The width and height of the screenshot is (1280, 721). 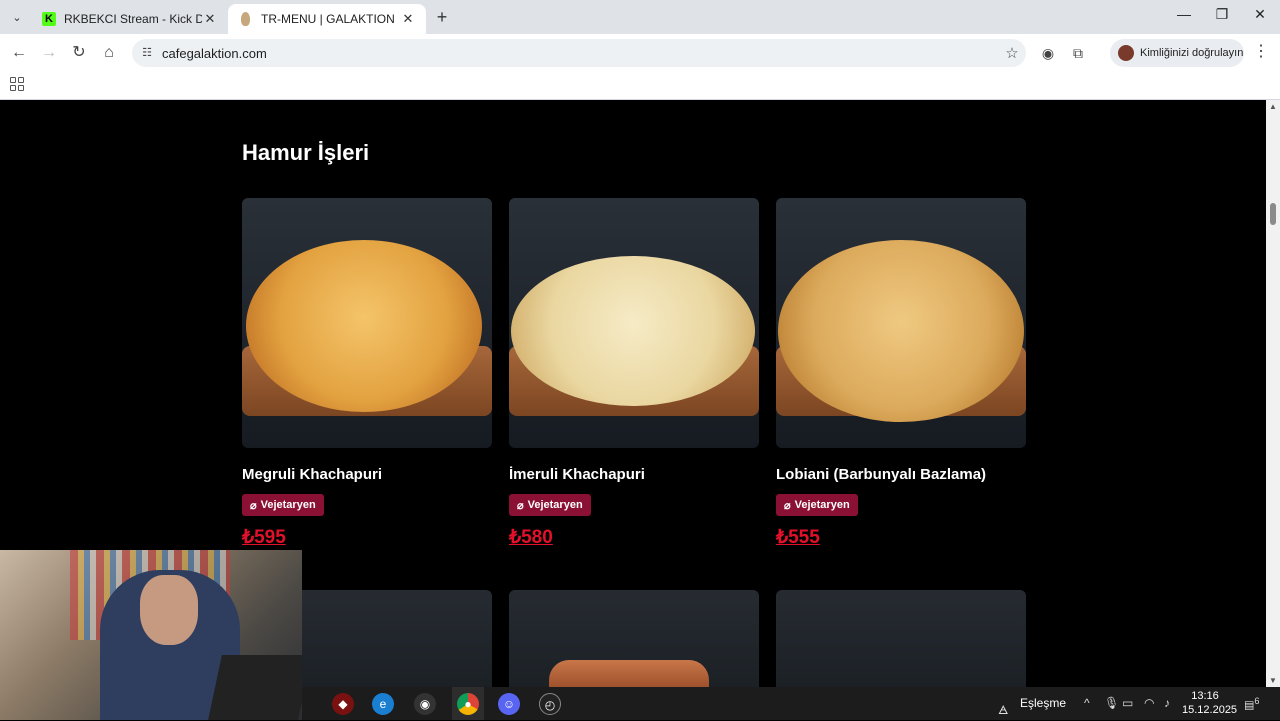 I want to click on clock-time: 13:16, so click(x=1205, y=696).